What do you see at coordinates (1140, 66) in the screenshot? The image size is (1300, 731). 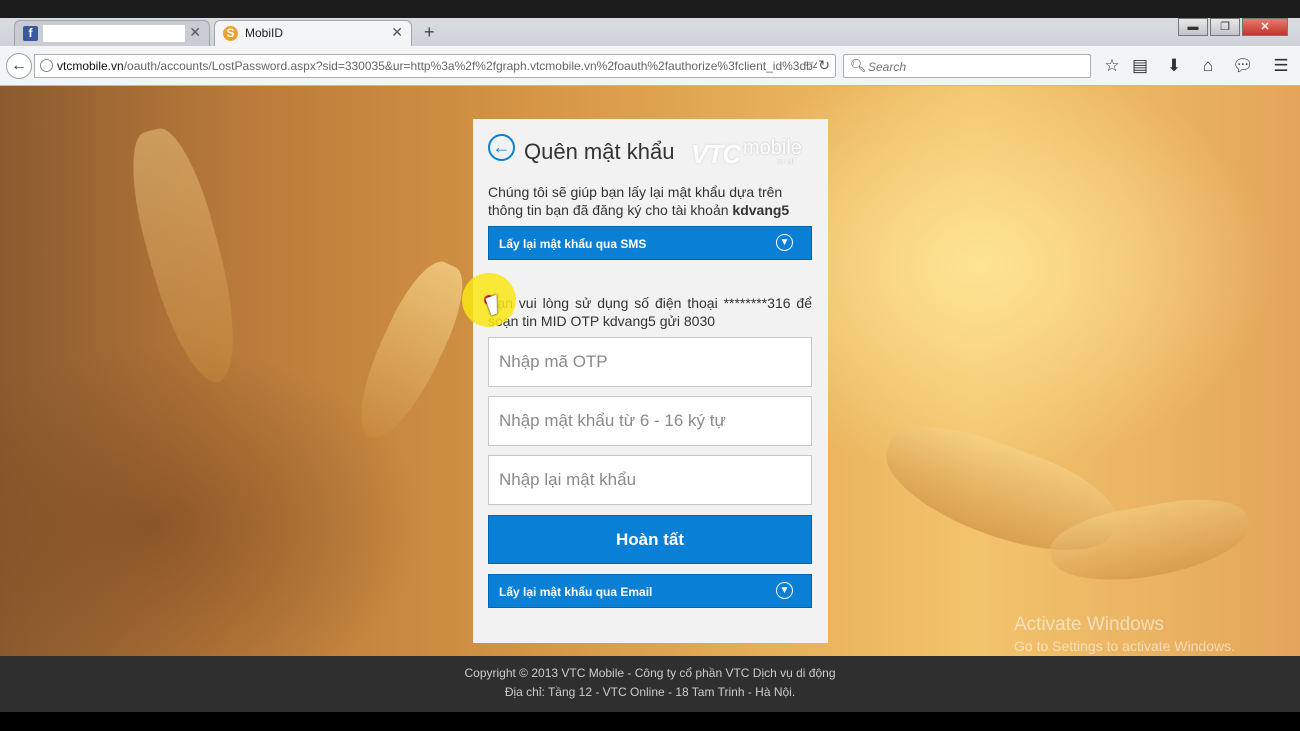 I see `reading-list-icon: ▤` at bounding box center [1140, 66].